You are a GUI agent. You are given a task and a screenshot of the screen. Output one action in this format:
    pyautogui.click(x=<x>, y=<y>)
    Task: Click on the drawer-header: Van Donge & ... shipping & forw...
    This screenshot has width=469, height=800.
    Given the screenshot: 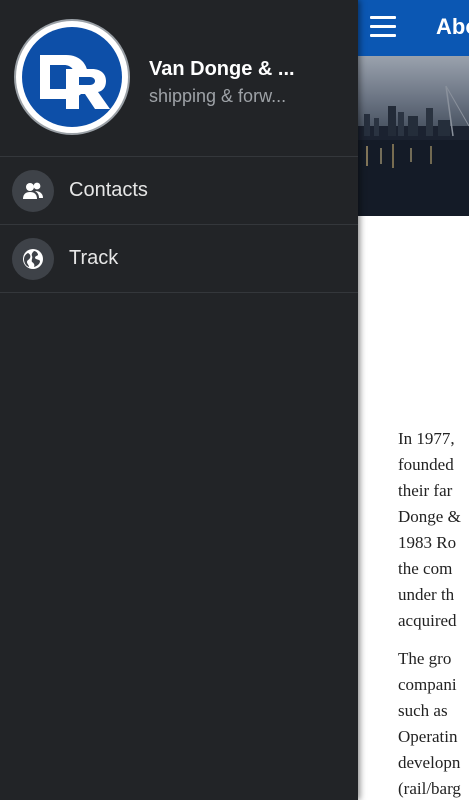 What is the action you would take?
    pyautogui.click(x=179, y=78)
    